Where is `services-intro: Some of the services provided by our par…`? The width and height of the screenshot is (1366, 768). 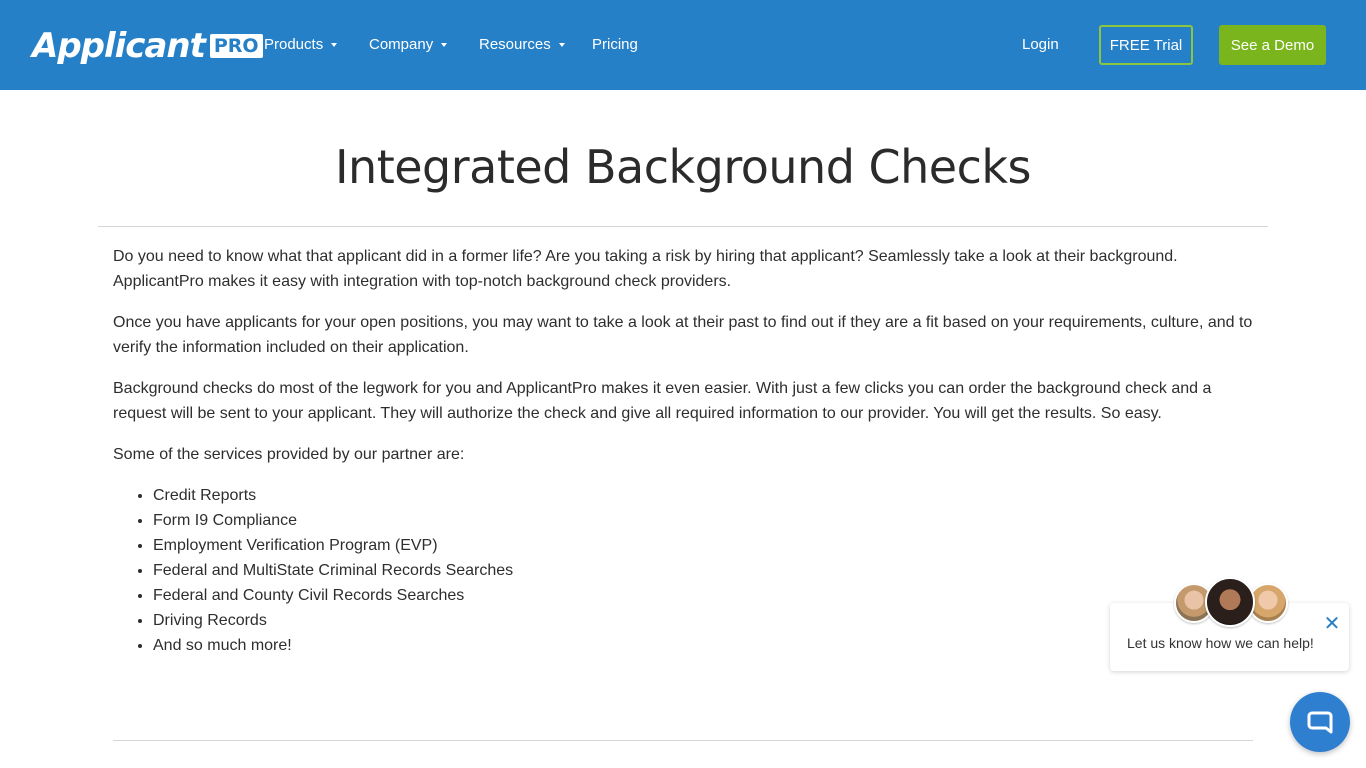 services-intro: Some of the services provided by our par… is located at coordinates (289, 454).